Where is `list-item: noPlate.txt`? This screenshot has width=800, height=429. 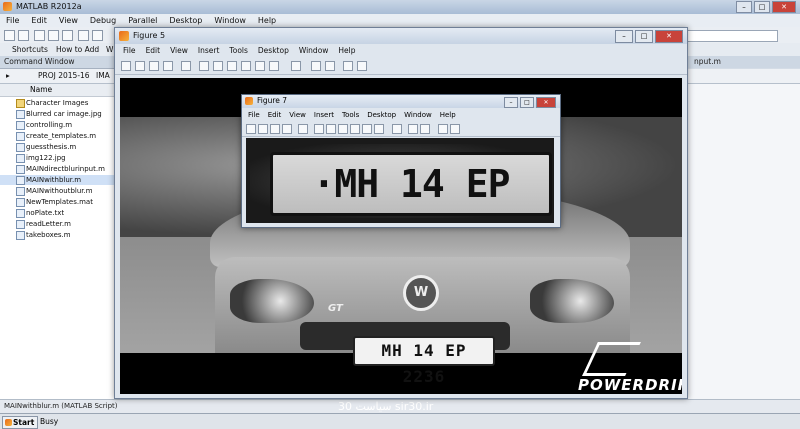 list-item: noPlate.txt is located at coordinates (58, 213).